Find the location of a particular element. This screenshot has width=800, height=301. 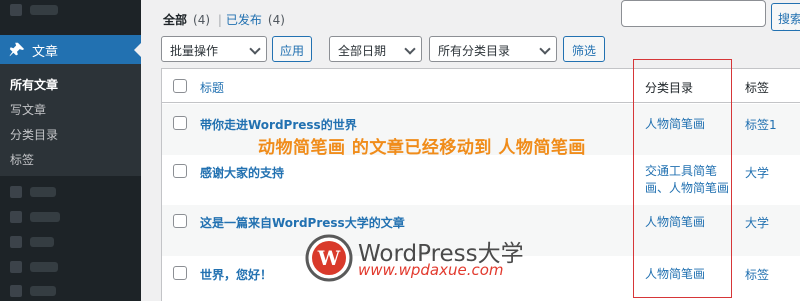

column-tags-header: 标签 is located at coordinates (757, 88).